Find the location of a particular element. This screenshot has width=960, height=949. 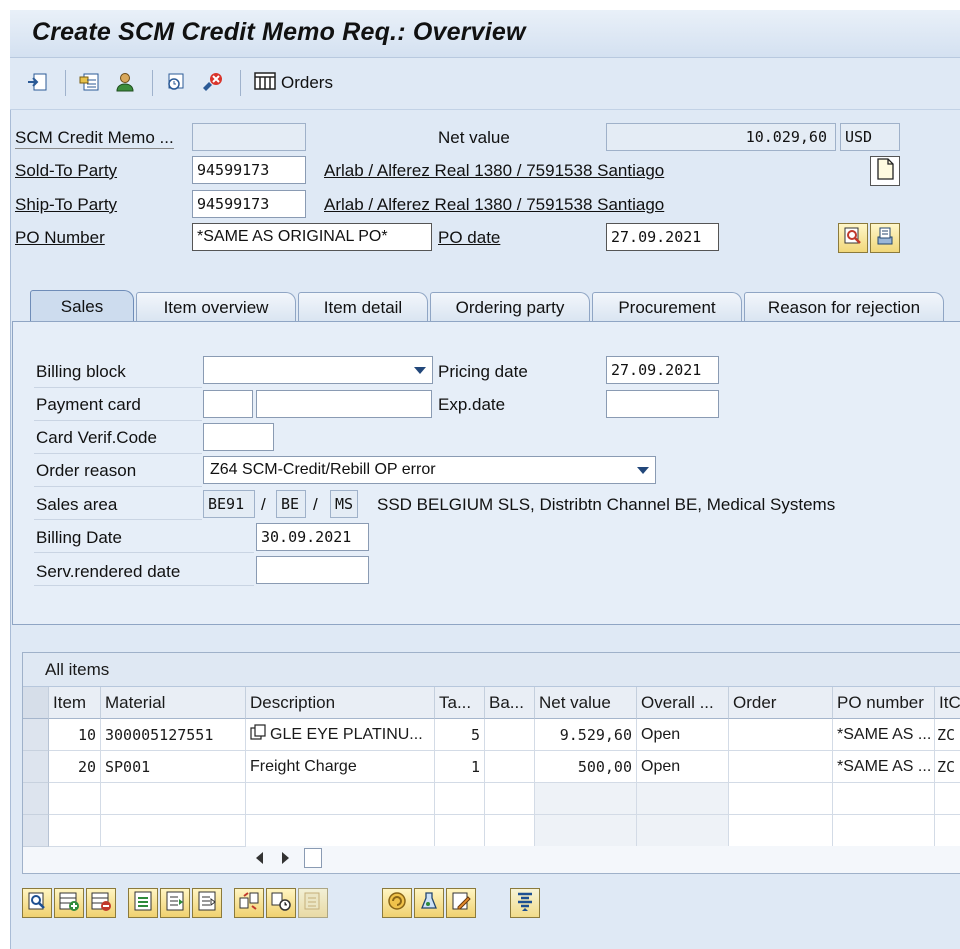

application-toolbar: Orders is located at coordinates (485, 84).